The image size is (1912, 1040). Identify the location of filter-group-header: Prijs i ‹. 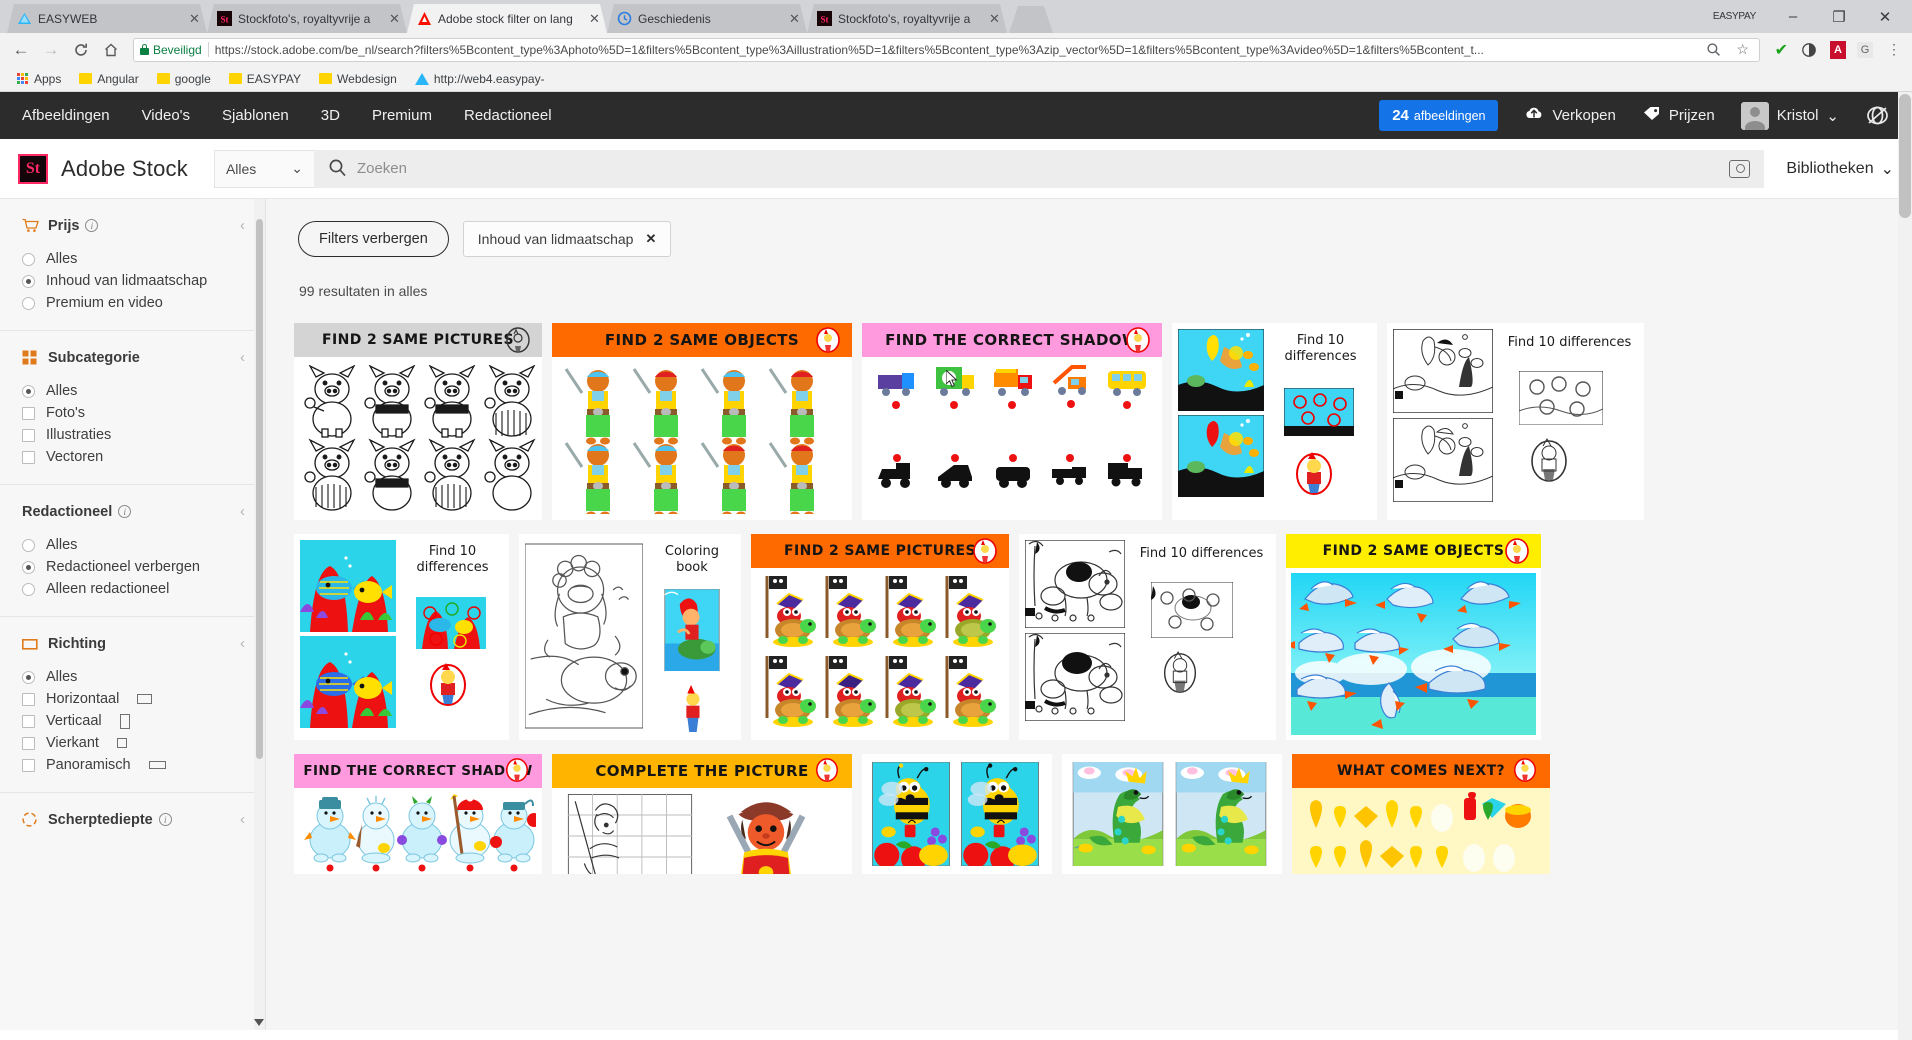
(132, 225).